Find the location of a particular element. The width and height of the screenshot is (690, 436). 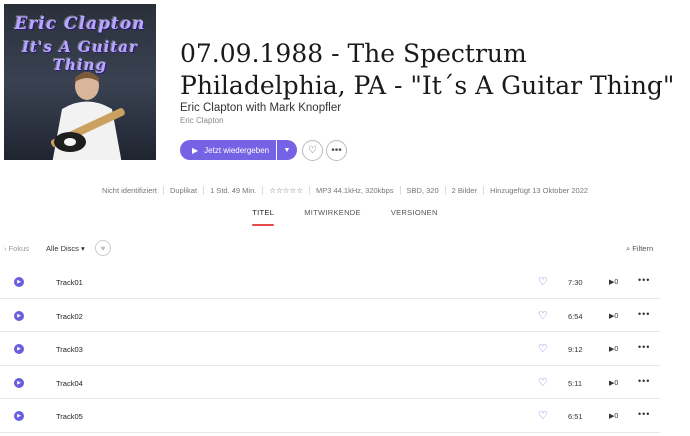

track-duration: 9:12 is located at coordinates (575, 349).